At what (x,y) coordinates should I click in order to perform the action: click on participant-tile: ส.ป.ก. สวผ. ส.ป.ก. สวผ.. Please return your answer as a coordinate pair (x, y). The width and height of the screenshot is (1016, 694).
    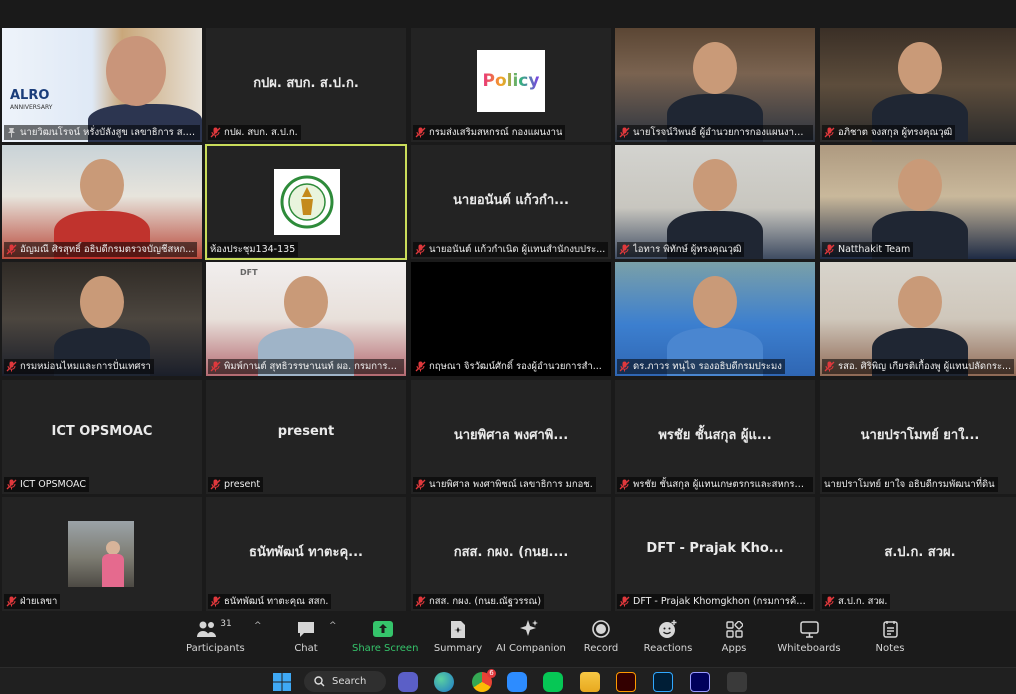
    Looking at the image, I should click on (918, 554).